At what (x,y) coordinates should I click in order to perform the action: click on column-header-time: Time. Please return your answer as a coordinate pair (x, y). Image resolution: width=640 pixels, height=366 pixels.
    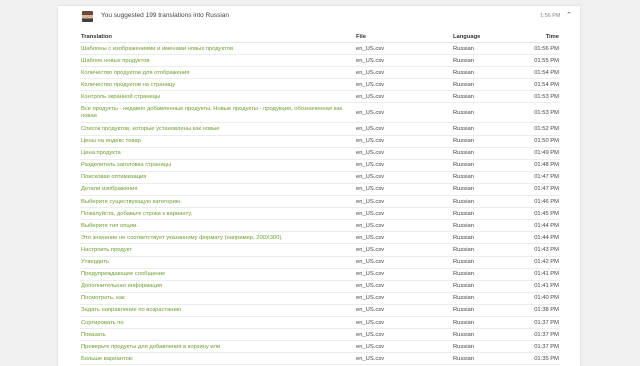
    Looking at the image, I should click on (540, 37).